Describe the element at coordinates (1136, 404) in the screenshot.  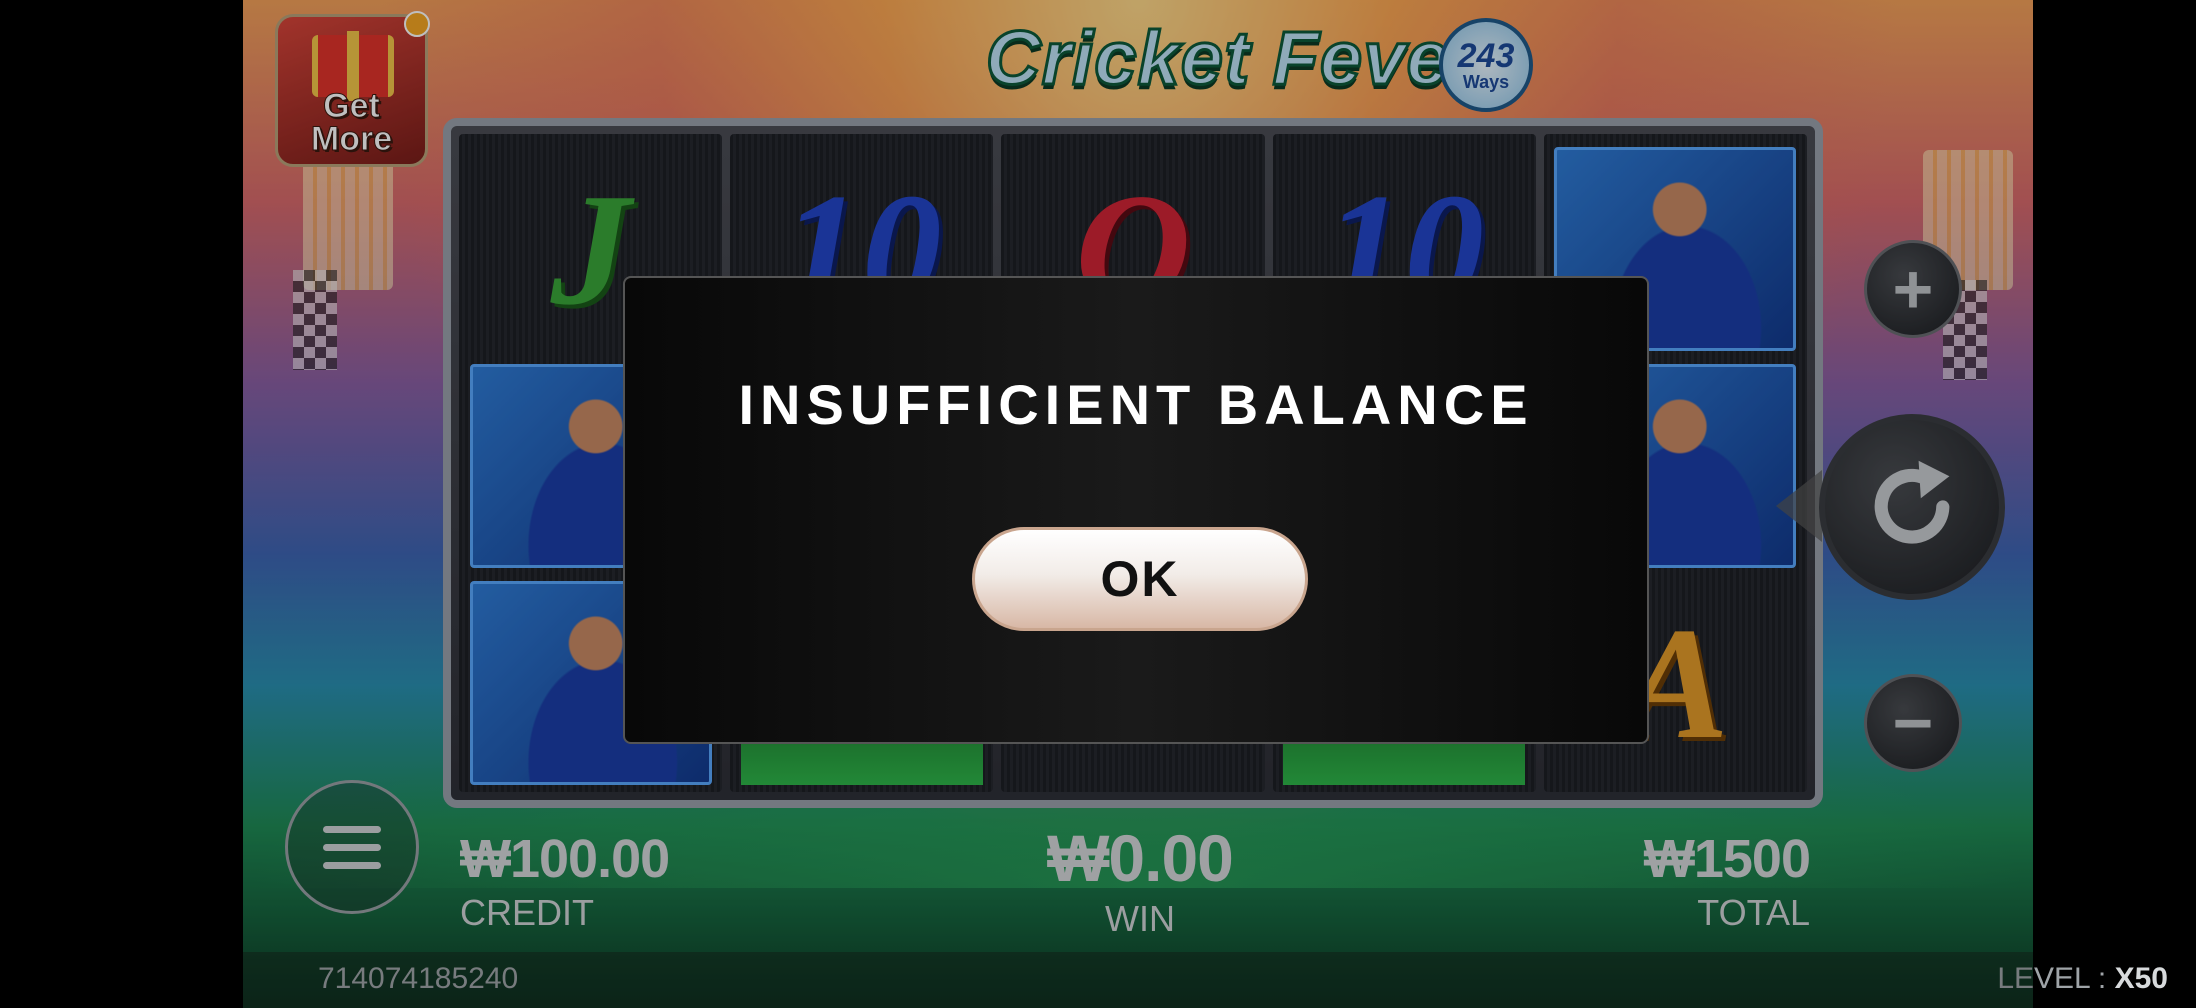
I see `dialog-message: INSUFFICIENT BALANCE` at that location.